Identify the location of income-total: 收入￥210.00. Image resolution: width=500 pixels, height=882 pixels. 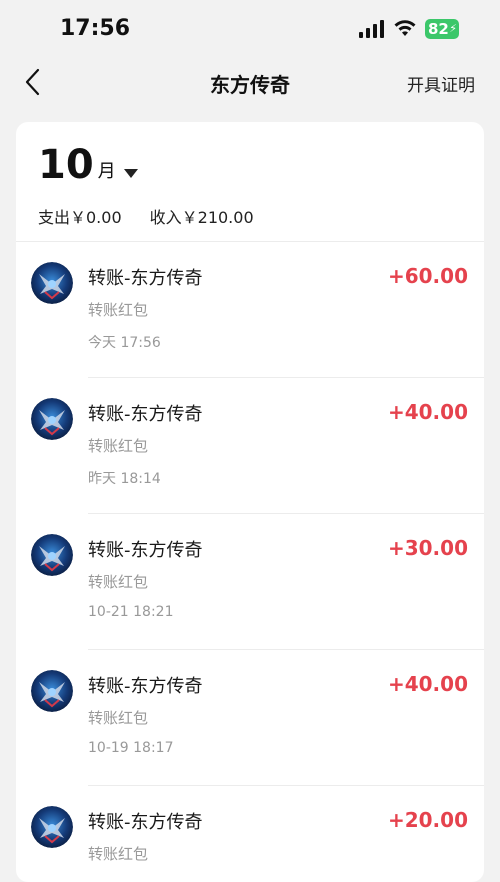
(201, 217).